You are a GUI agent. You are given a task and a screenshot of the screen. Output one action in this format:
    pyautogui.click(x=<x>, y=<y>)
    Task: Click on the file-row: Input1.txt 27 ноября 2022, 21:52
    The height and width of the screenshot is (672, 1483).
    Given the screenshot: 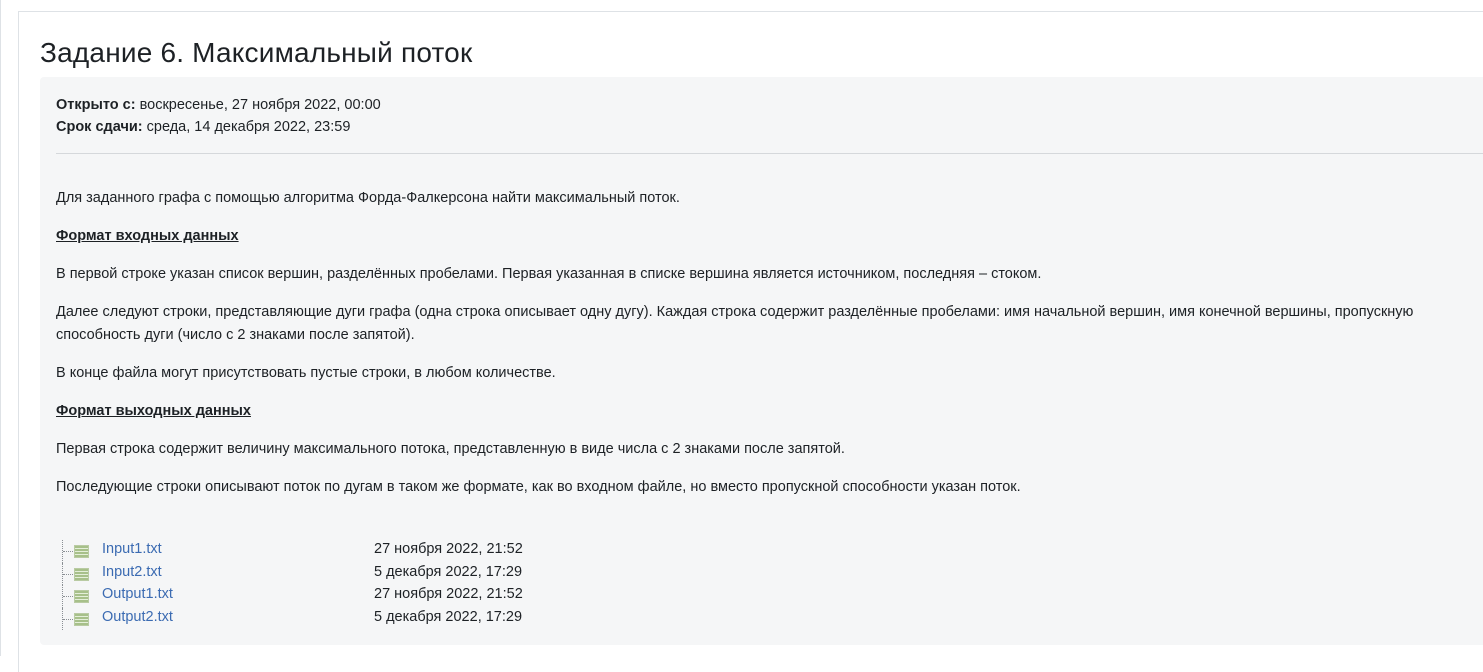 What is the action you would take?
    pyautogui.click(x=322, y=551)
    